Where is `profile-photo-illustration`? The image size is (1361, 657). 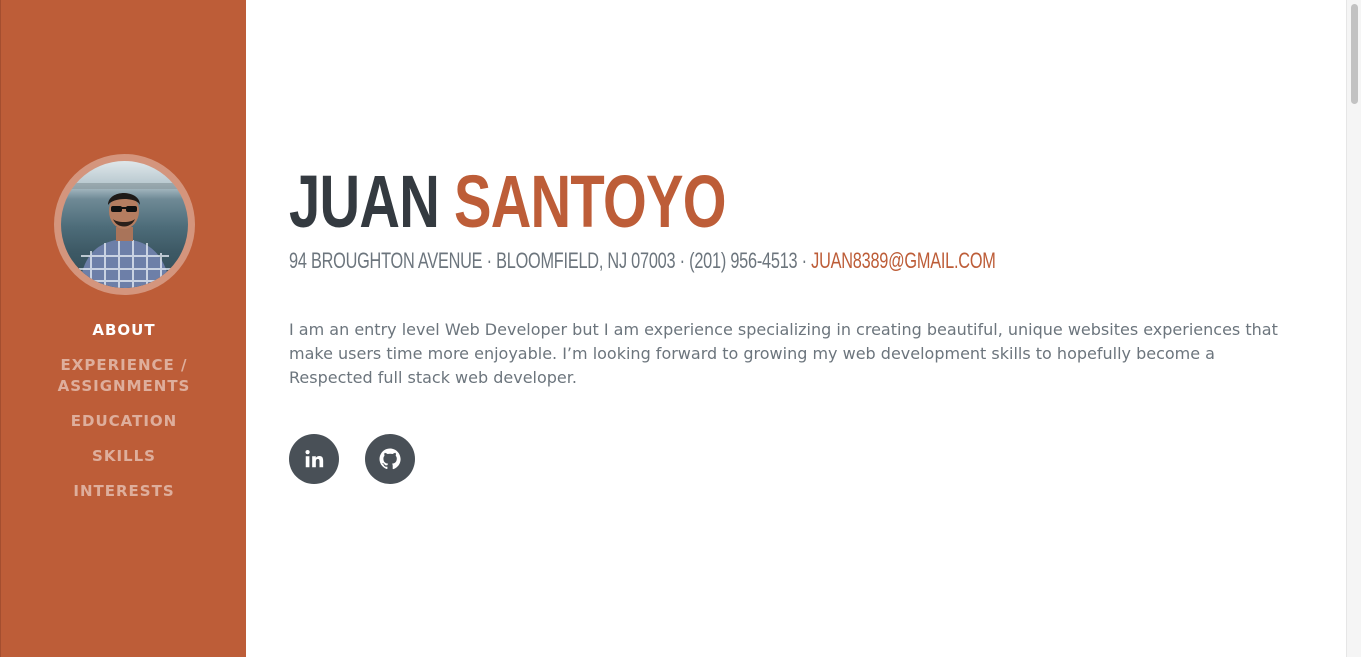
profile-photo-illustration is located at coordinates (124, 235).